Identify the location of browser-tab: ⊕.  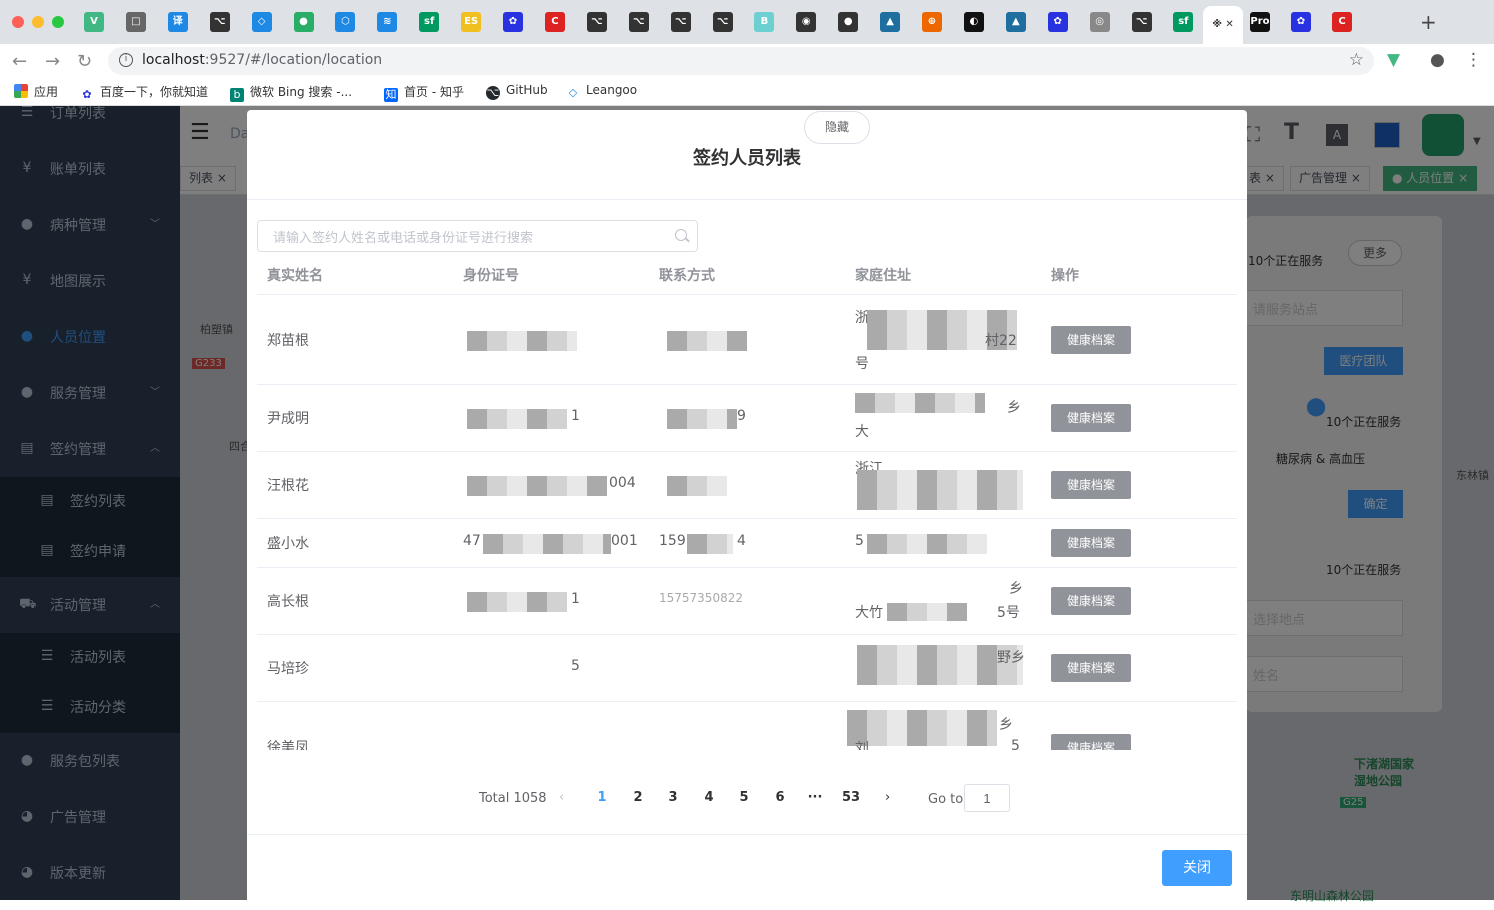
(932, 22).